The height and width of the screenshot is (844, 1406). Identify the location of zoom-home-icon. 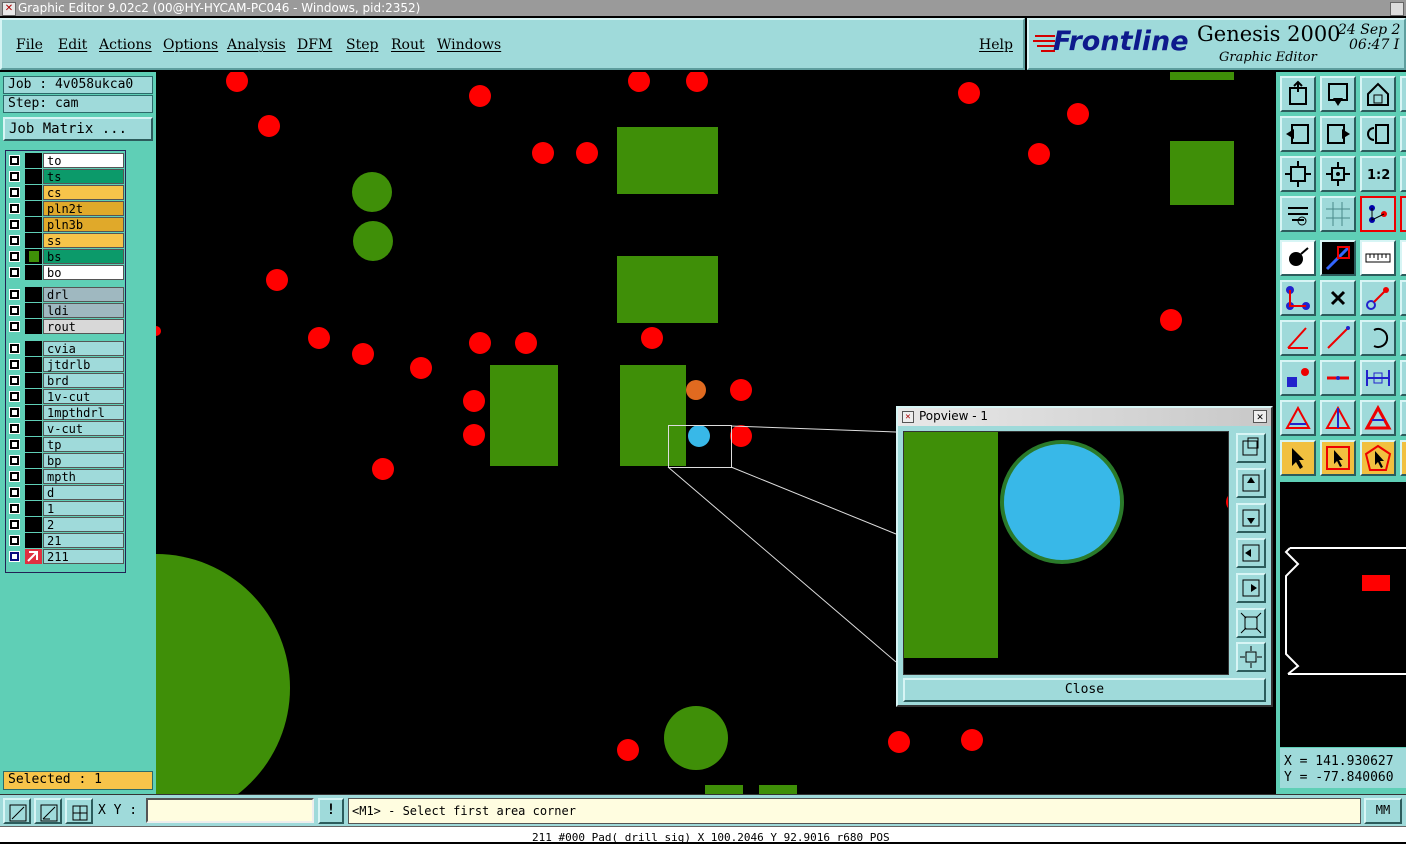
(1298, 94).